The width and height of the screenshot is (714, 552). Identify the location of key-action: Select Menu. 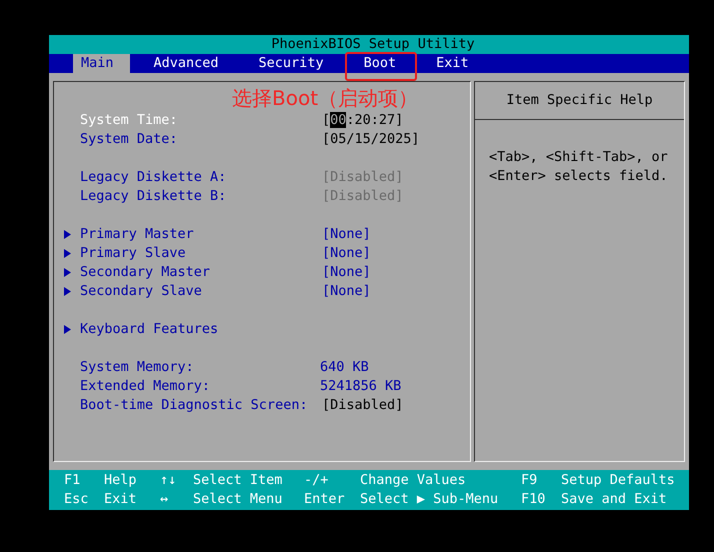
(237, 499).